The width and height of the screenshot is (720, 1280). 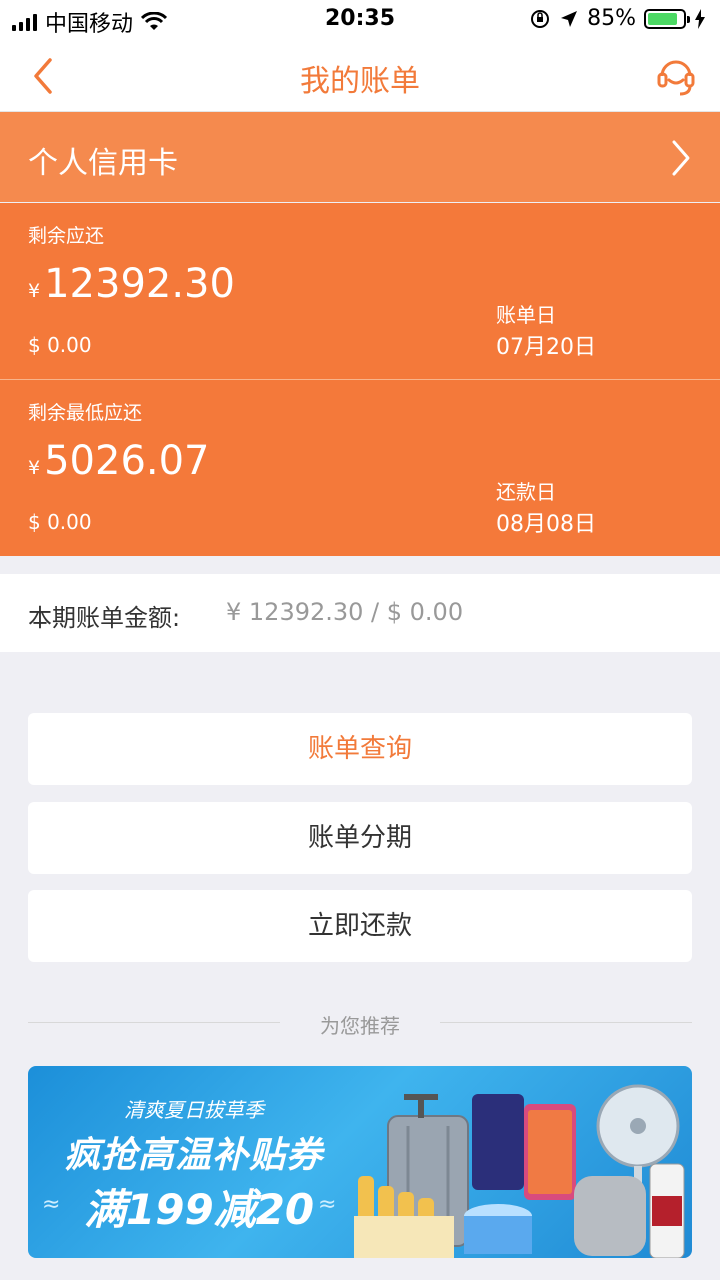 What do you see at coordinates (526, 492) in the screenshot?
I see `due-date-label: 还款日` at bounding box center [526, 492].